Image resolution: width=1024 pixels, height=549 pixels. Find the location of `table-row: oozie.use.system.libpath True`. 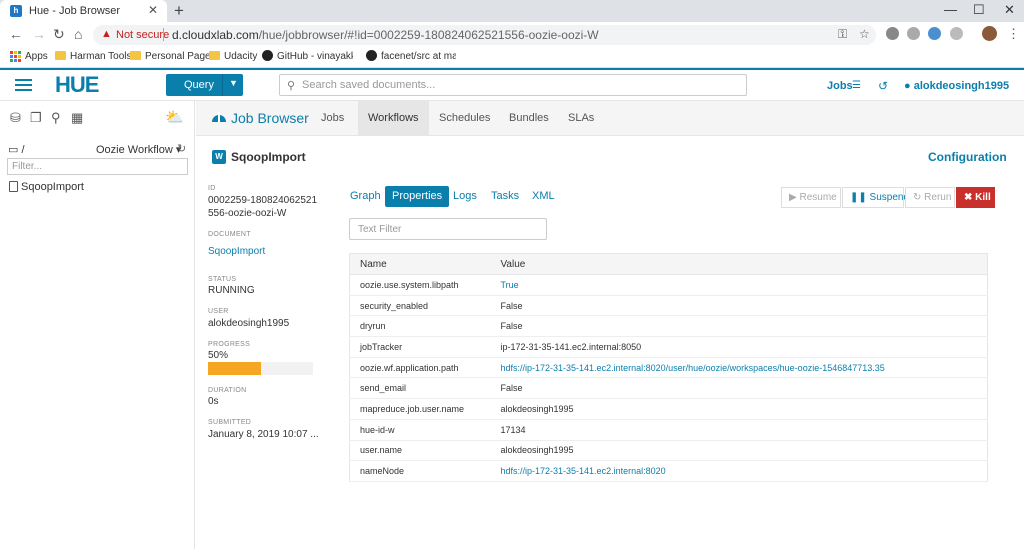

table-row: oozie.use.system.libpath True is located at coordinates (668, 285).